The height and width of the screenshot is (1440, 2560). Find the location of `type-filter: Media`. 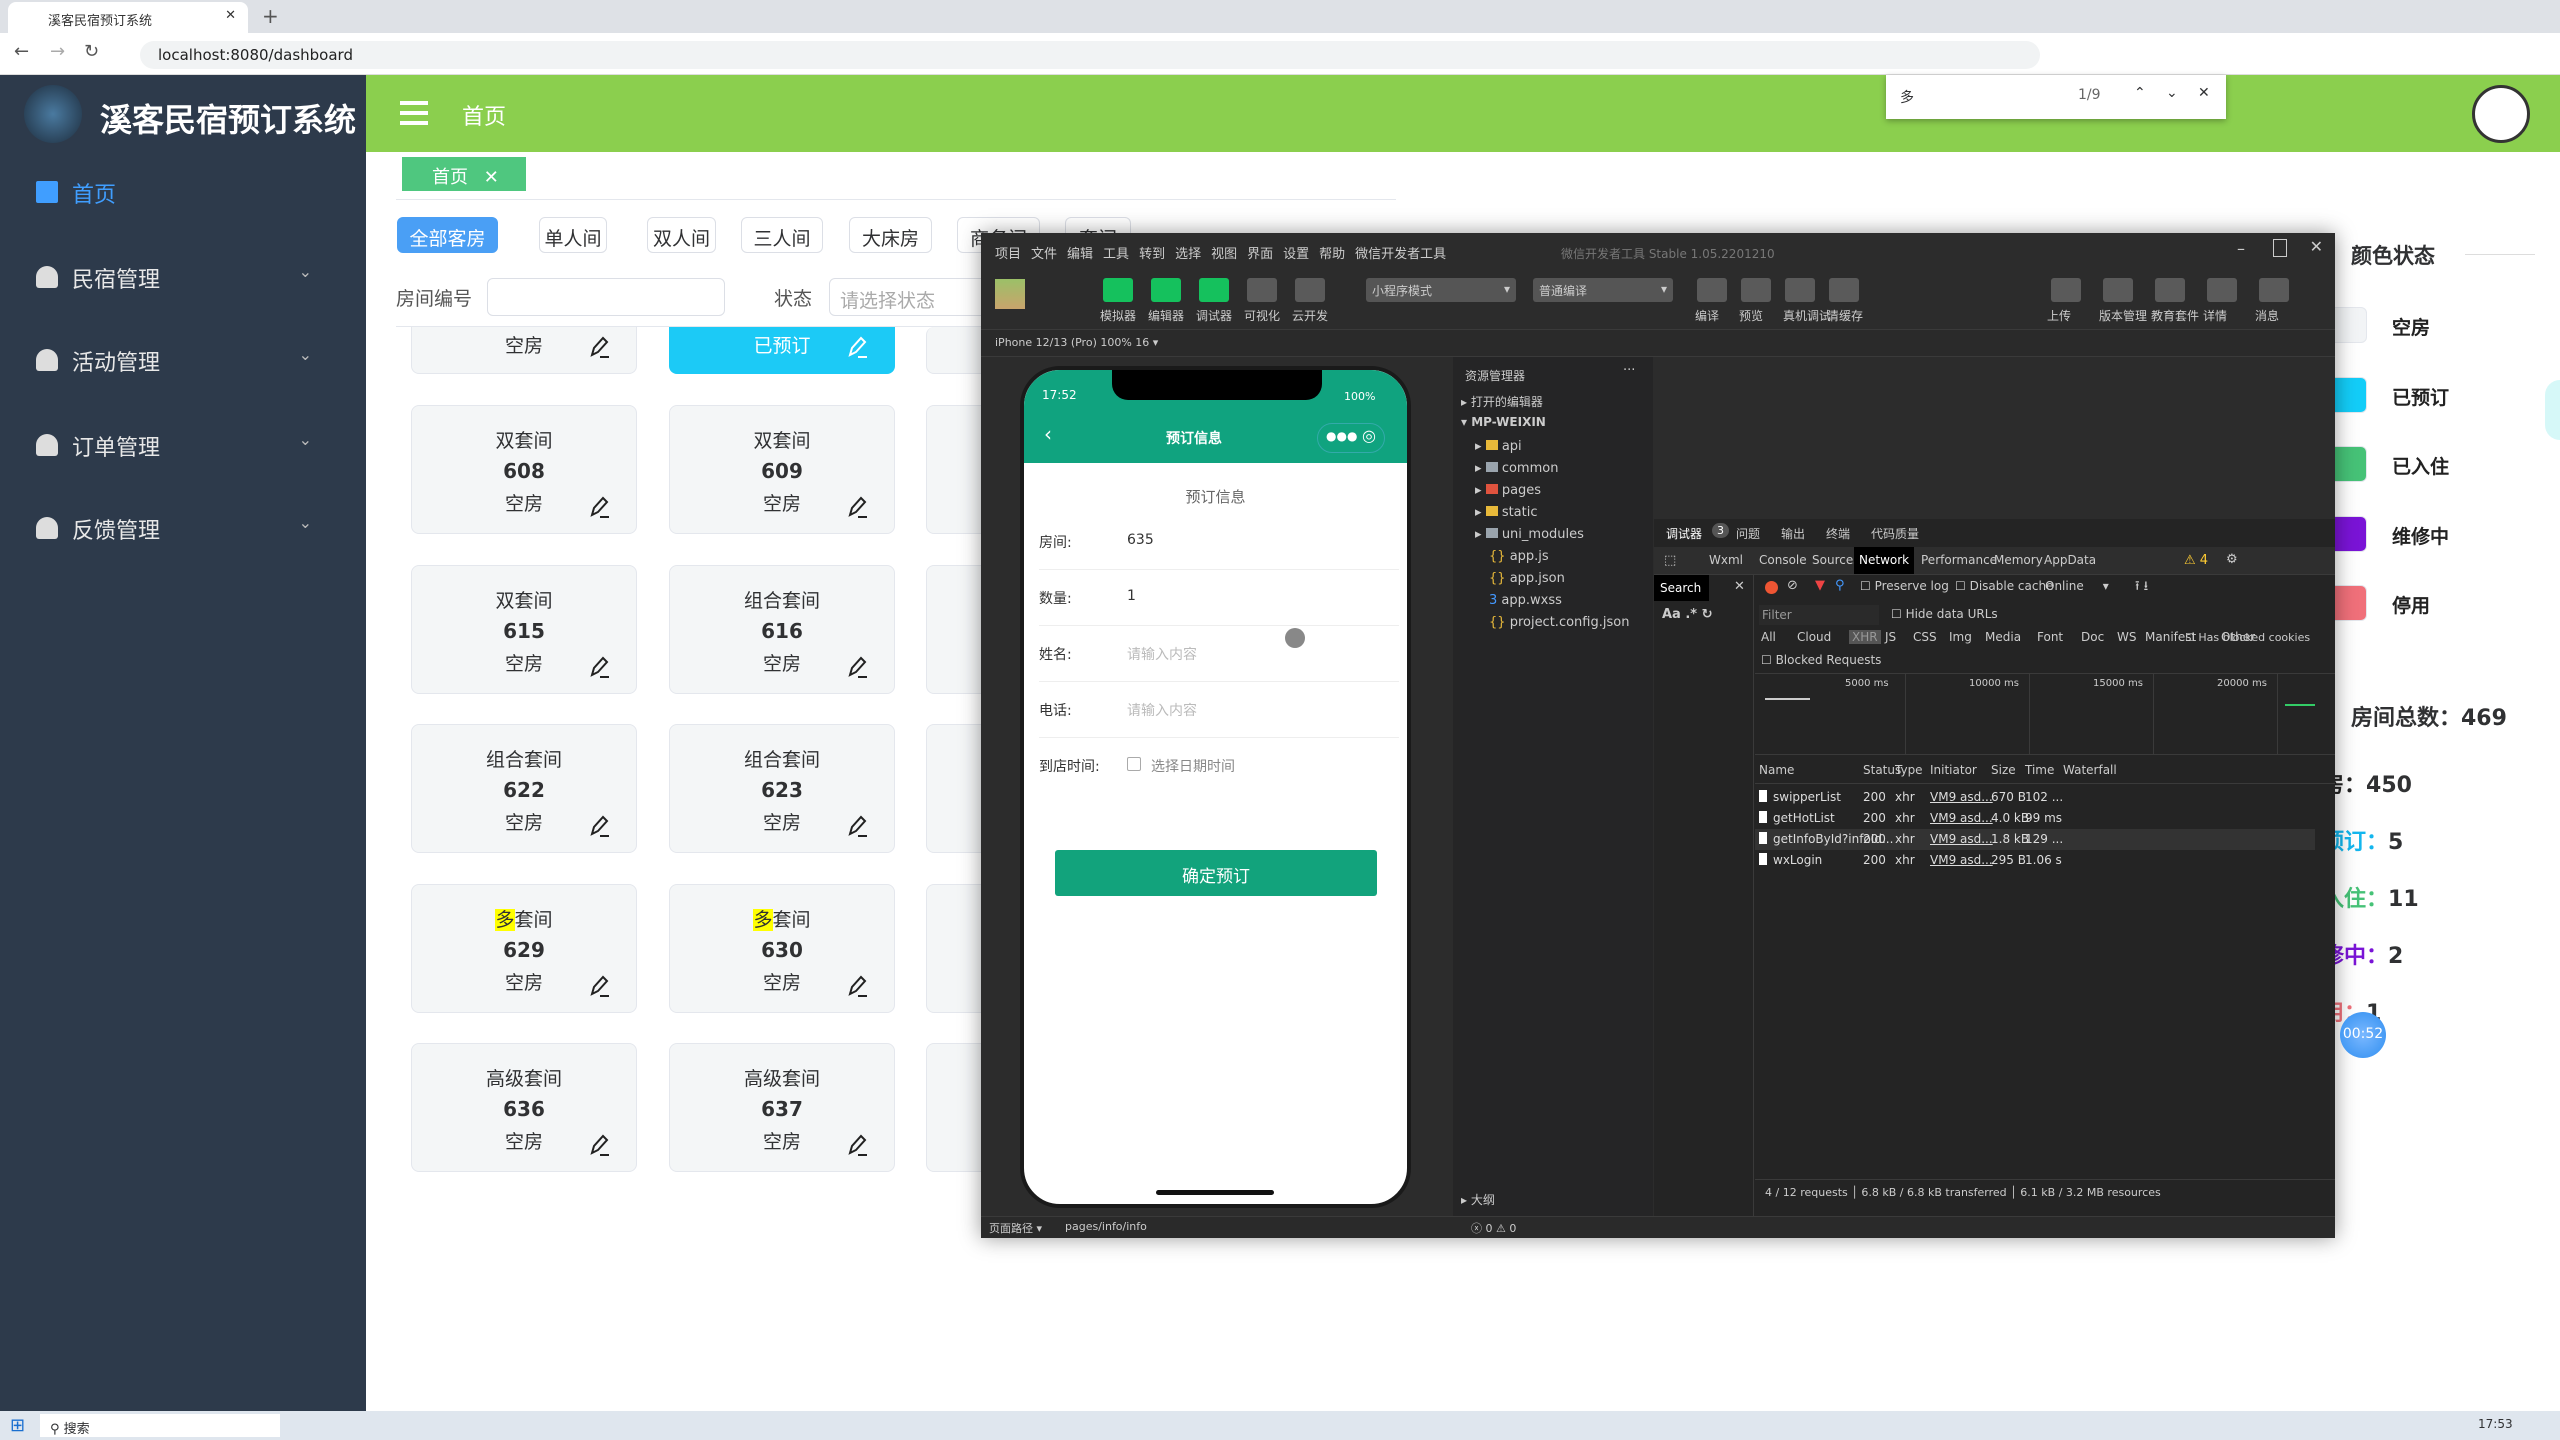

type-filter: Media is located at coordinates (2003, 637).